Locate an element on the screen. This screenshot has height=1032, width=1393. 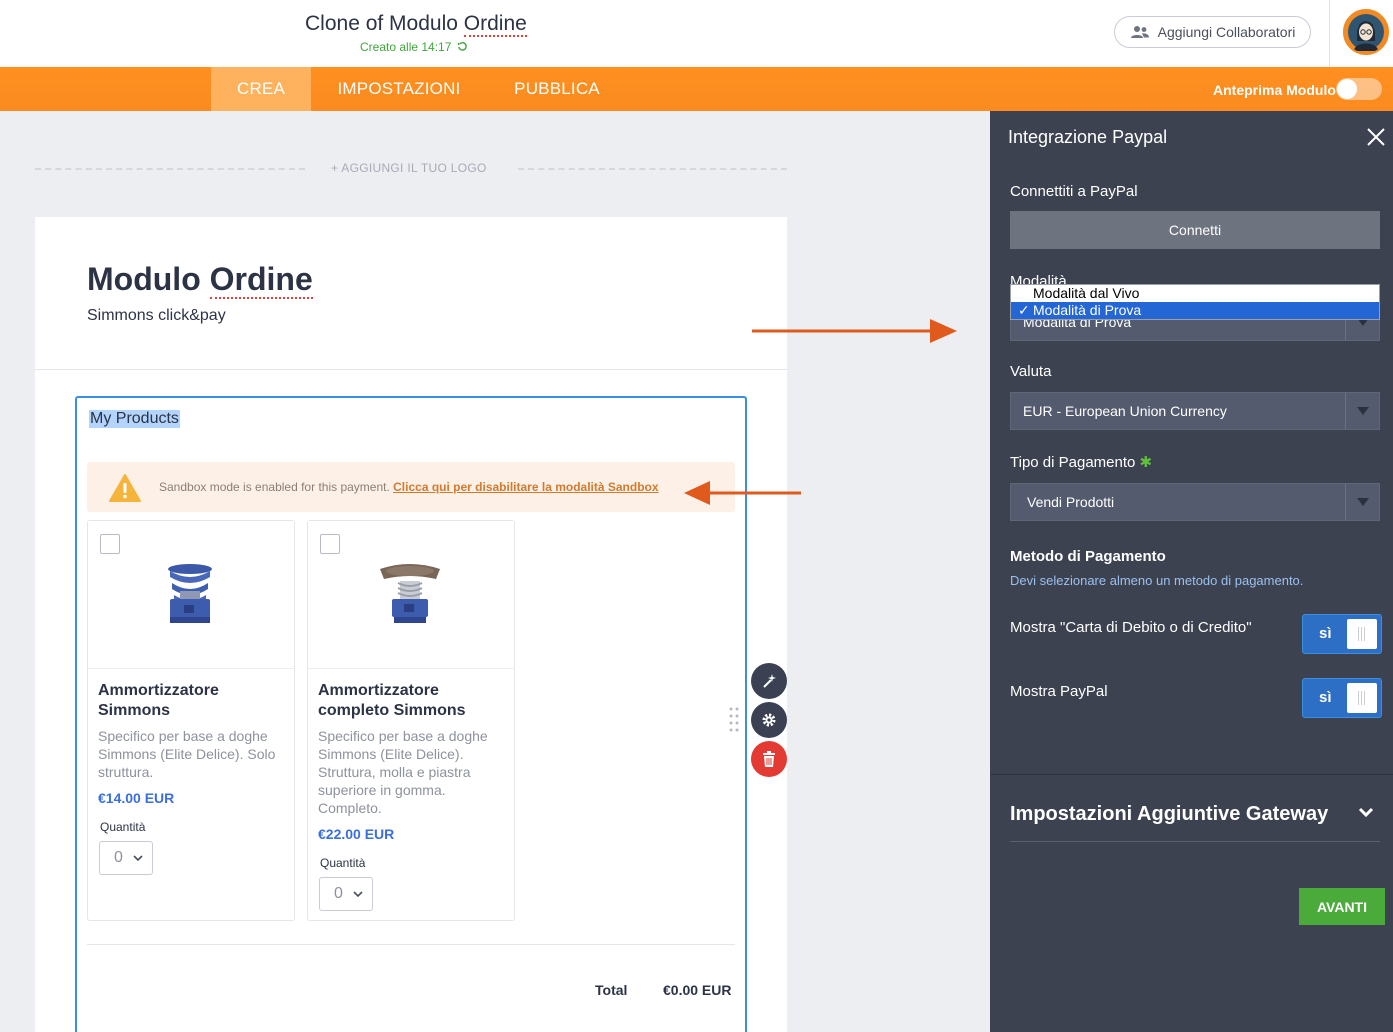
shock-absorber-complete-image is located at coordinates (410, 593).